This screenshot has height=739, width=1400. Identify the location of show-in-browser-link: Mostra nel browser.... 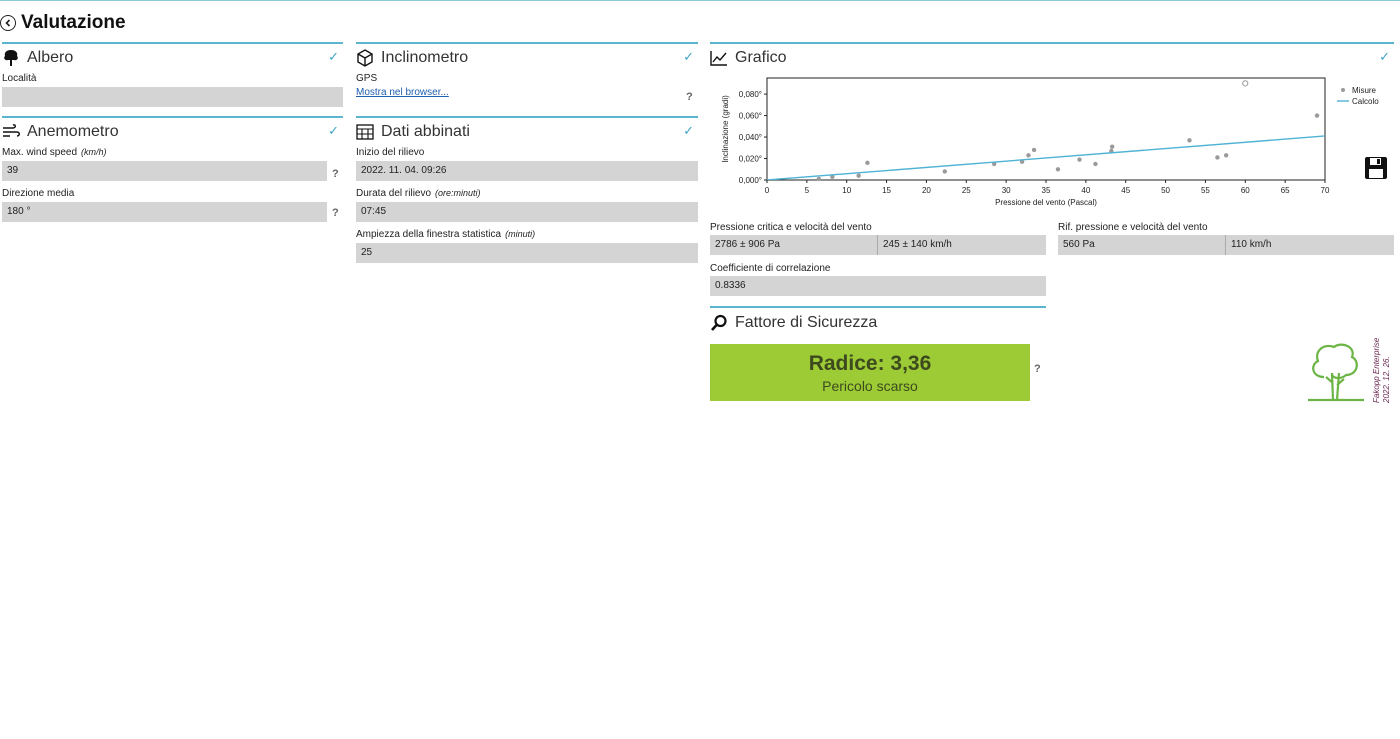
(527, 92).